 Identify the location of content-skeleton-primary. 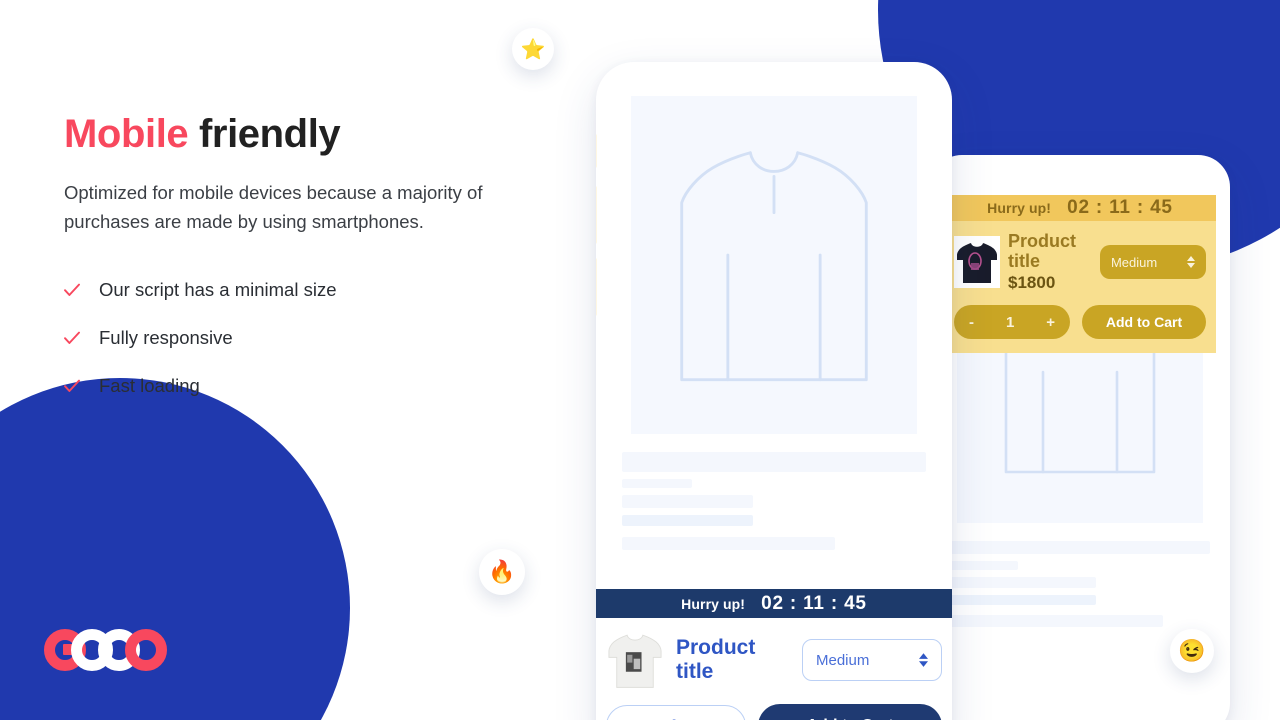
(774, 501).